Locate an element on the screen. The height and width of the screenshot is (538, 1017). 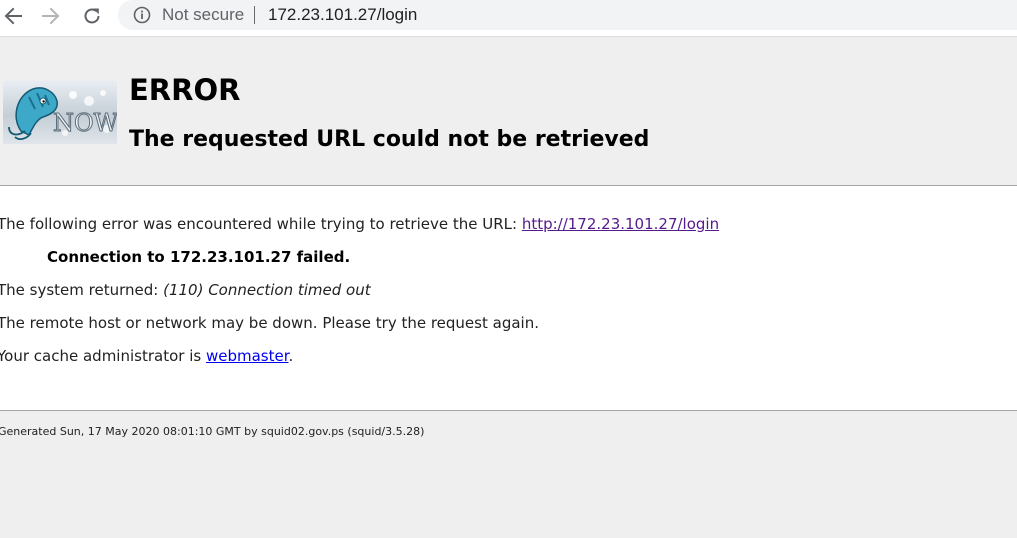
omnibox-divider is located at coordinates (254, 15).